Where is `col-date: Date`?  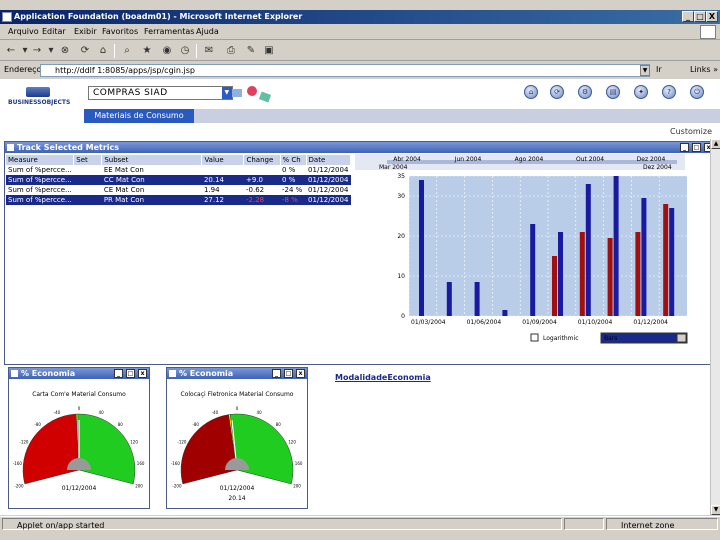
col-date: Date is located at coordinates (329, 160).